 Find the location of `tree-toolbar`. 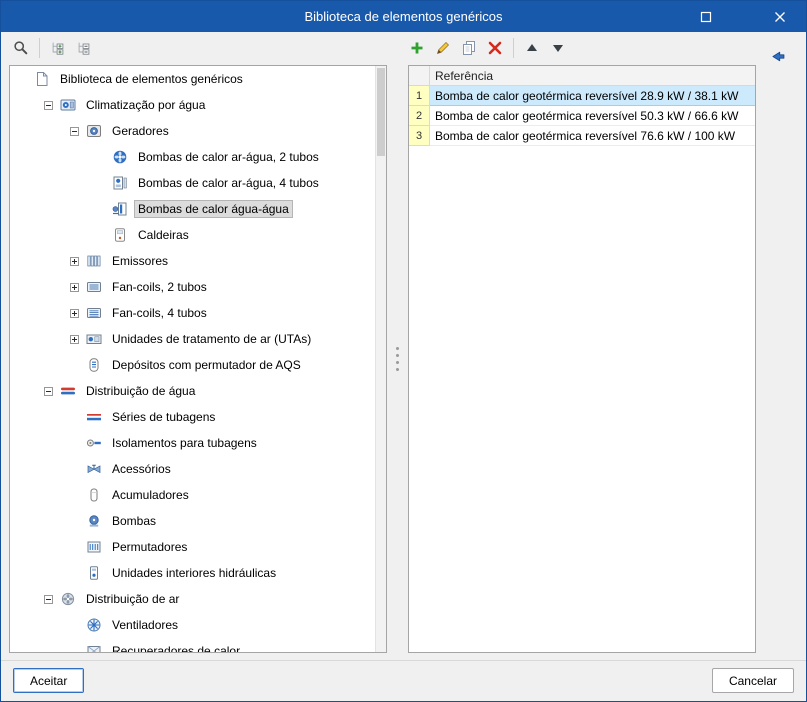

tree-toolbar is located at coordinates (52, 48).